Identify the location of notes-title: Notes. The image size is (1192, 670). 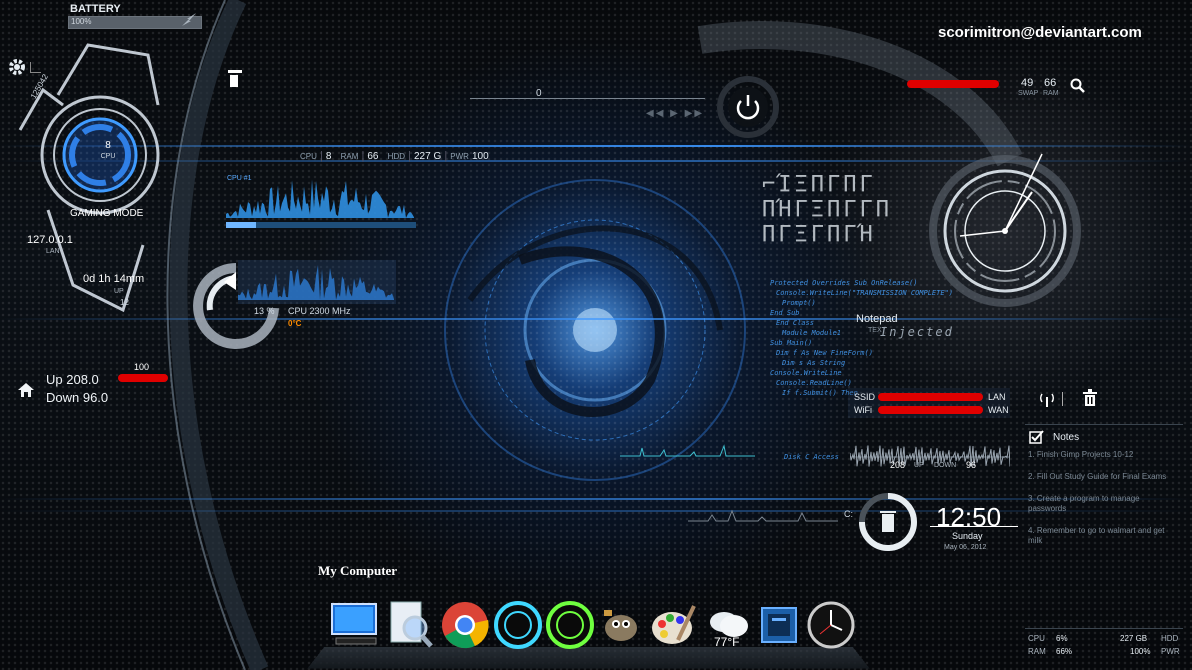
(1066, 437).